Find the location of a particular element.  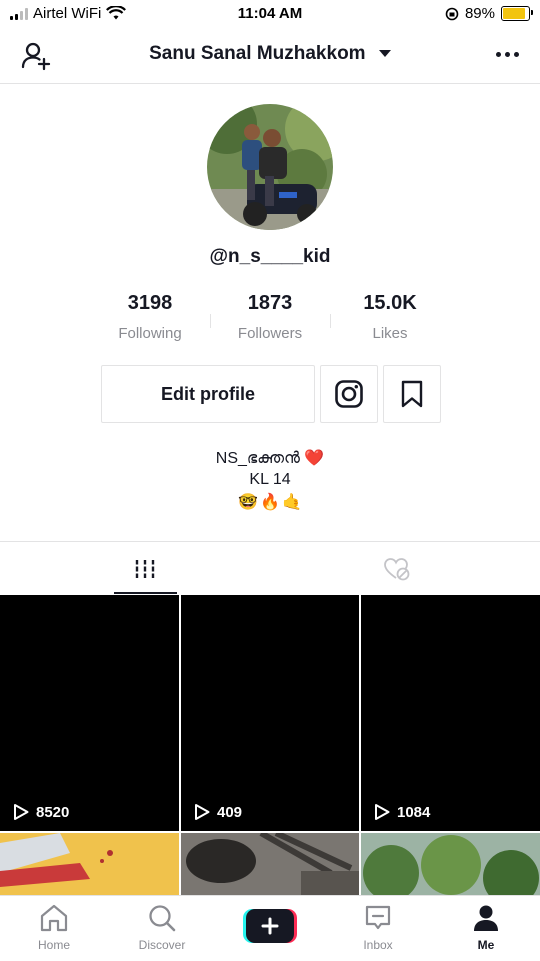

nav-label: Inbox is located at coordinates (378, 945).